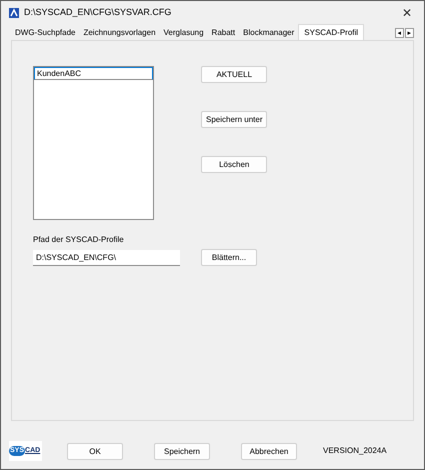 The width and height of the screenshot is (425, 470). I want to click on profile-list: KundenABC, so click(93, 143).